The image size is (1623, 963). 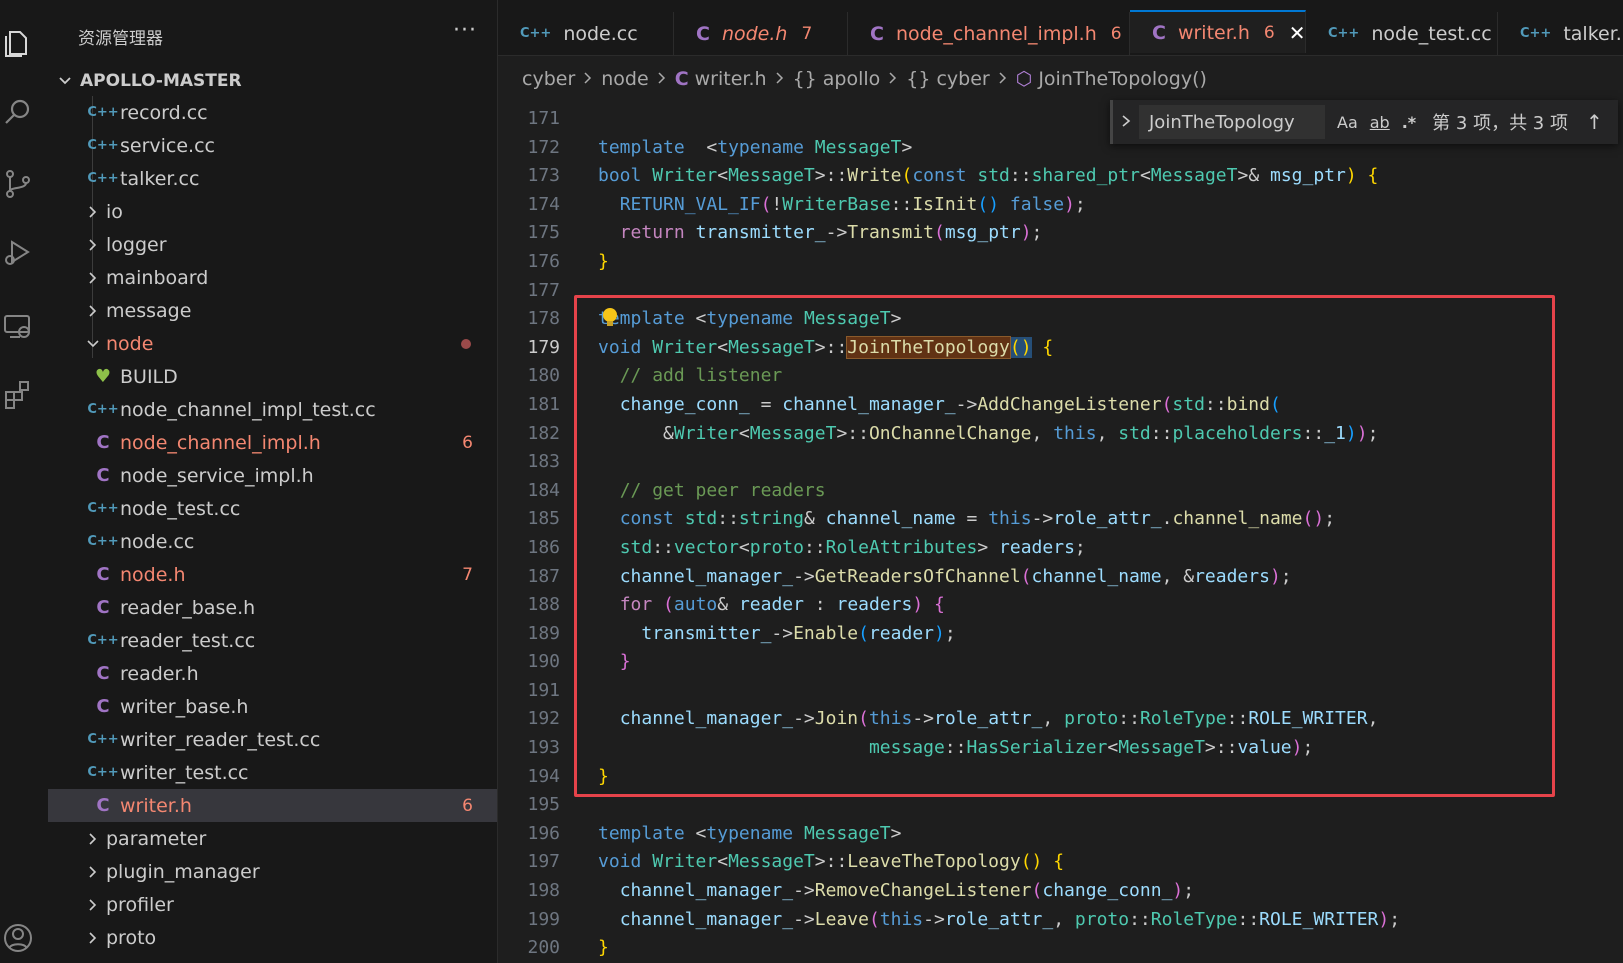 What do you see at coordinates (1126, 122) in the screenshot?
I see `toggle-replace-icon` at bounding box center [1126, 122].